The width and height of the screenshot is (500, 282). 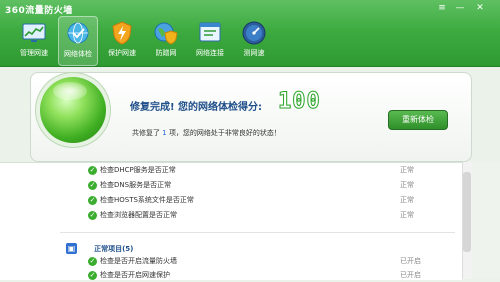 I want to click on nav-label: 防蹭网, so click(x=166, y=53).